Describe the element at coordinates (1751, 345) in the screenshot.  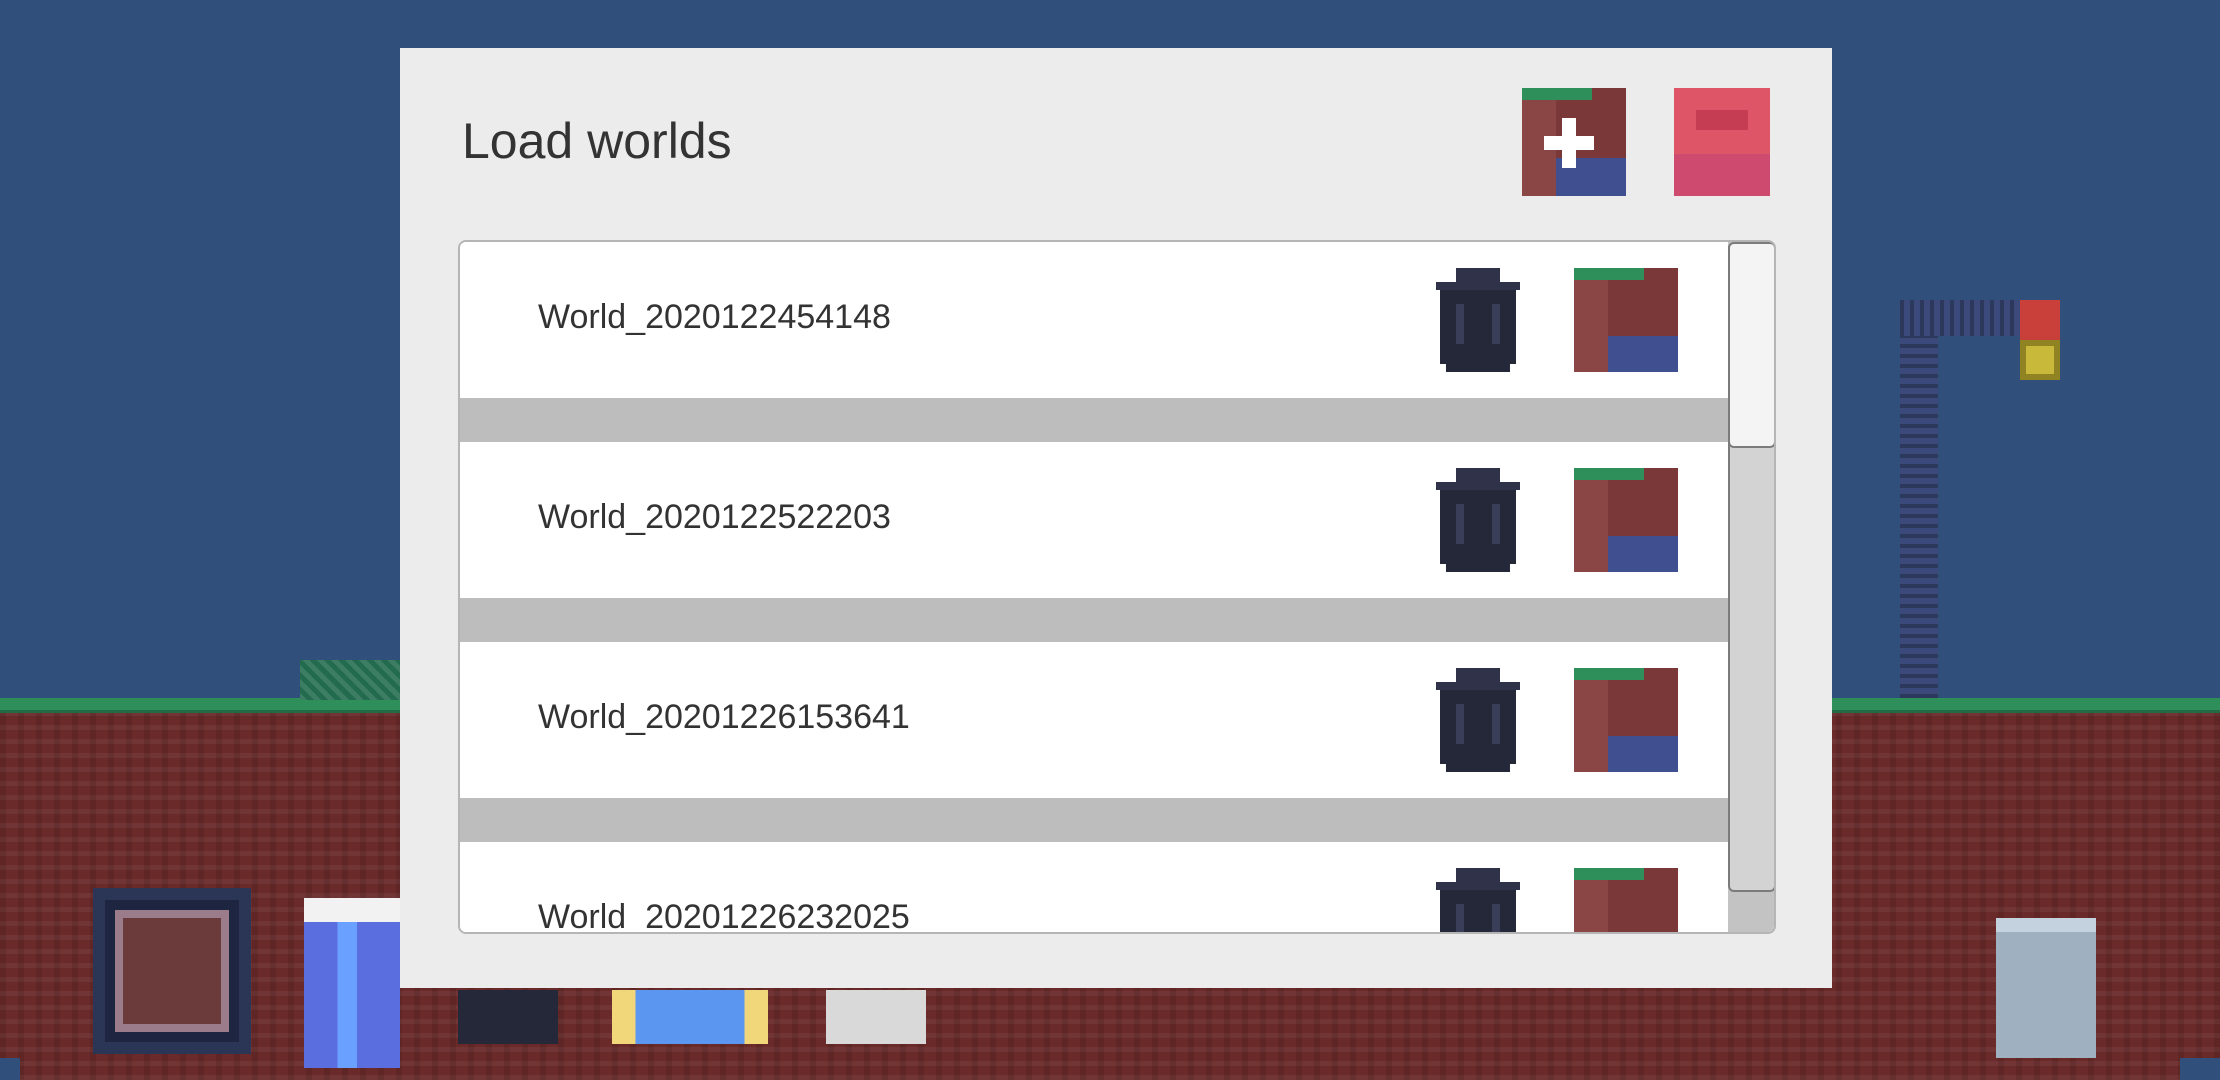
I see `scrollbar-thumb` at that location.